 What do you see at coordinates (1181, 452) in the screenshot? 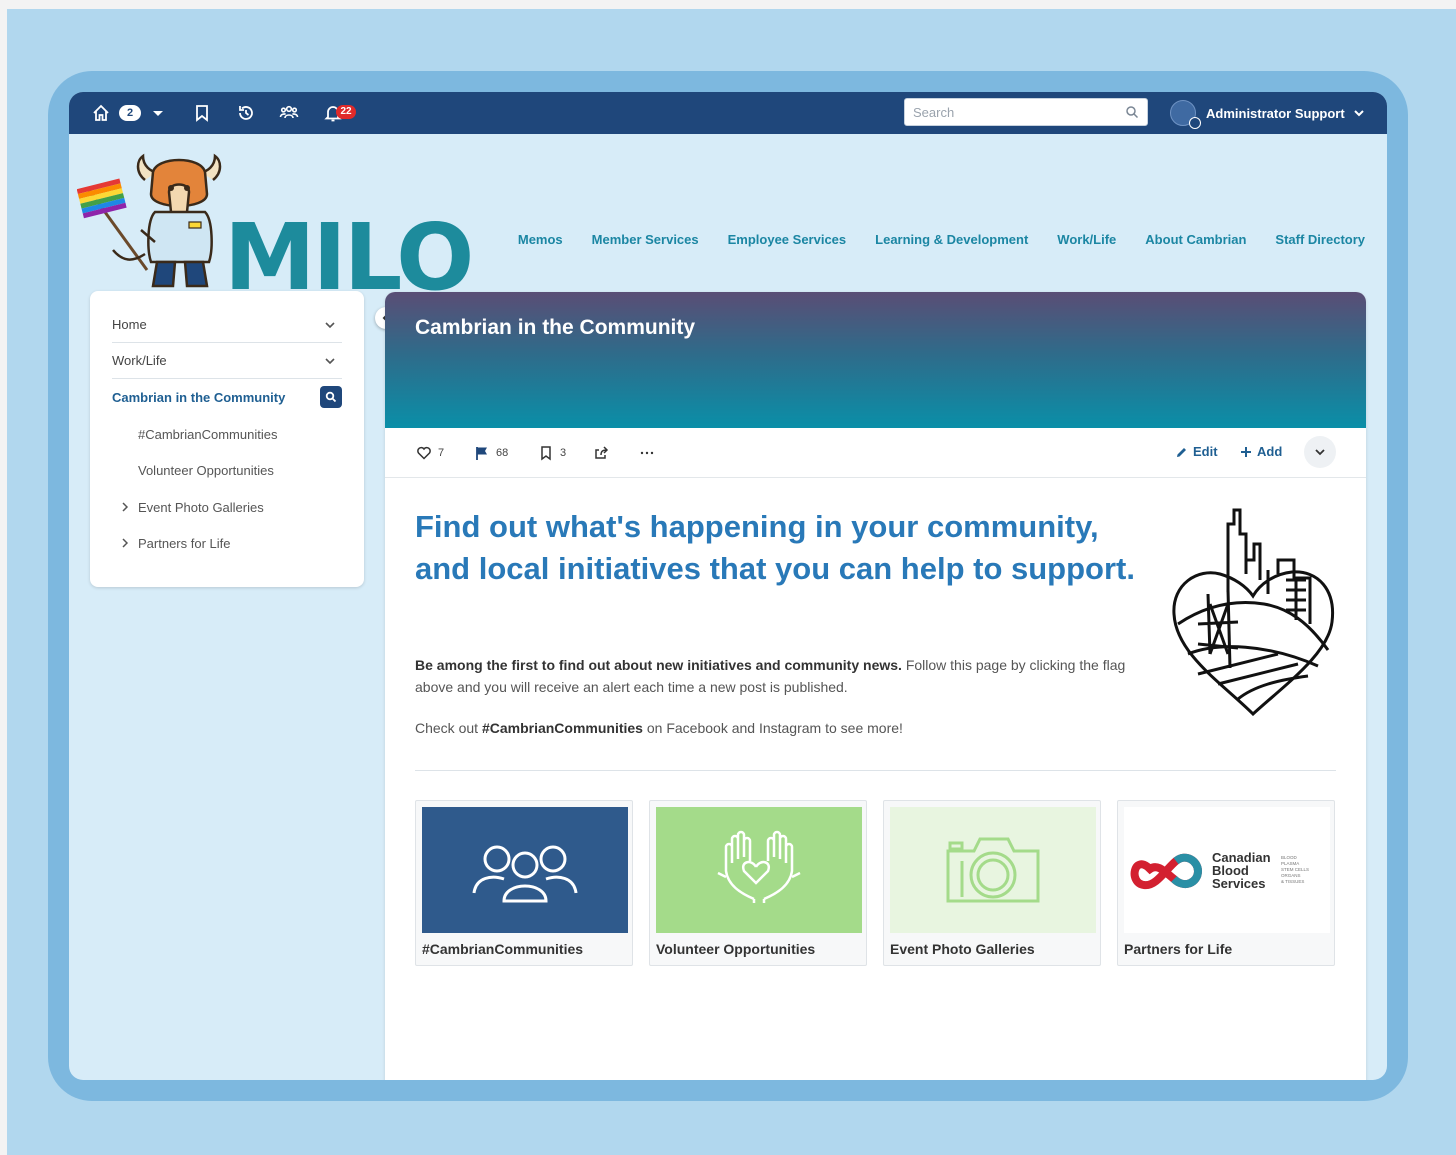
I see `pencil-icon` at bounding box center [1181, 452].